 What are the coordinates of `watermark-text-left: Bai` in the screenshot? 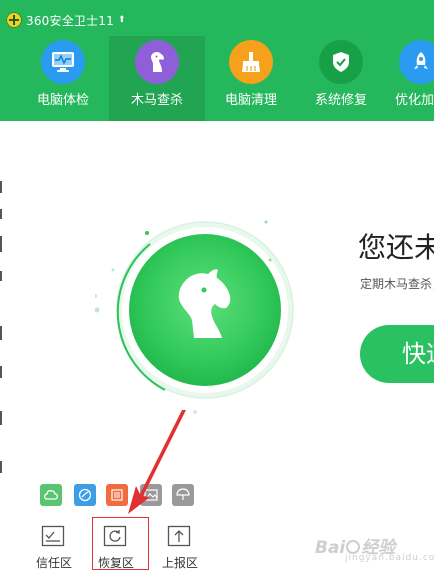 It's located at (330, 548).